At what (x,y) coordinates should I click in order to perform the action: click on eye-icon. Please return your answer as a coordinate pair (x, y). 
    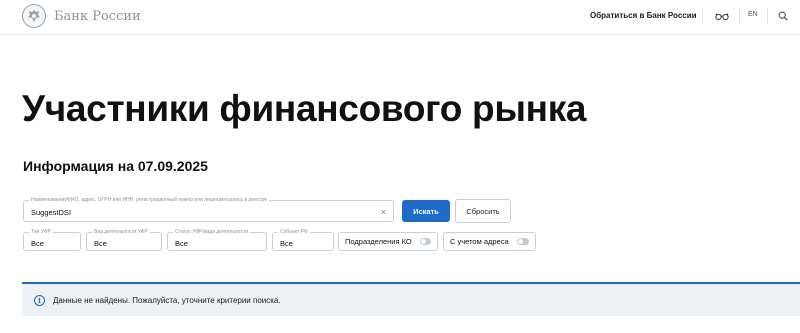
    Looking at the image, I should click on (722, 16).